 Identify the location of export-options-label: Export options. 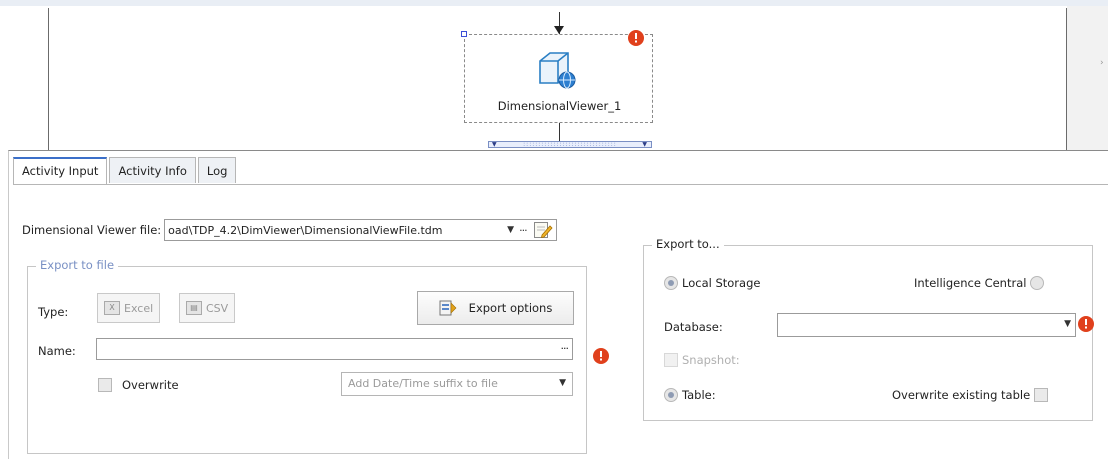
(510, 308).